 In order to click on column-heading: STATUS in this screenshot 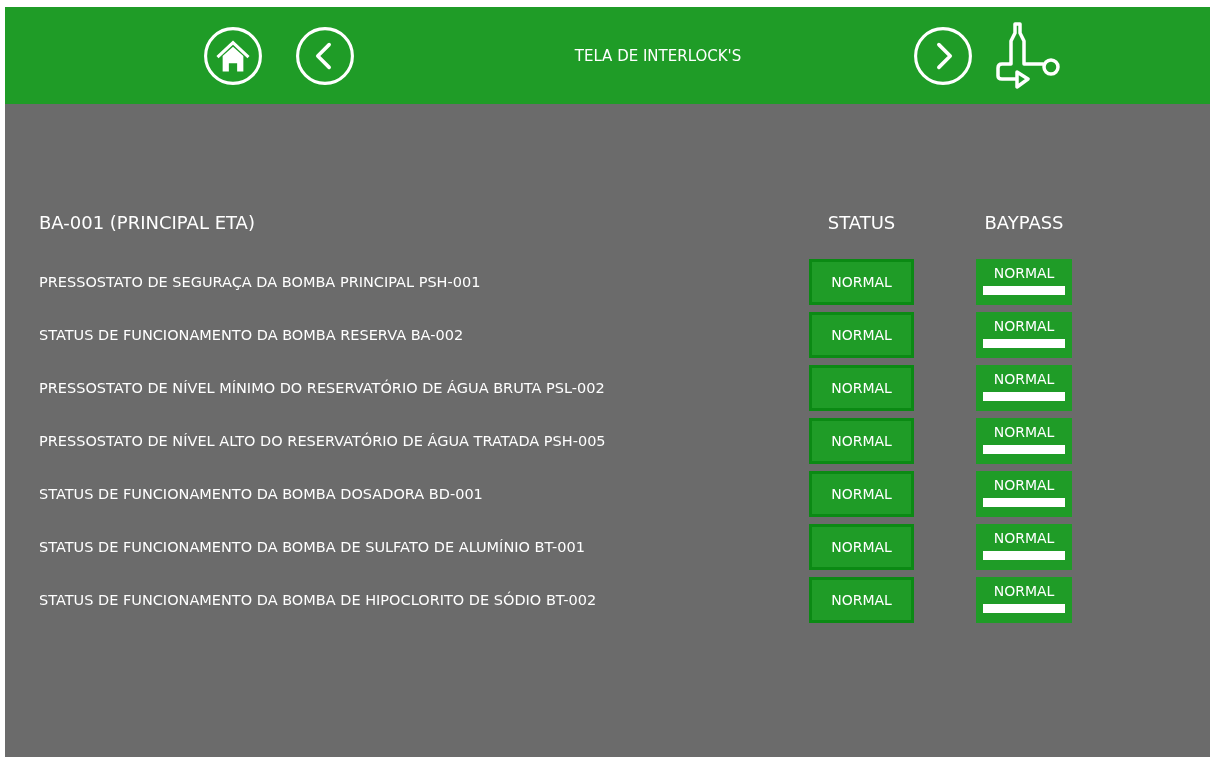, I will do `click(861, 222)`.